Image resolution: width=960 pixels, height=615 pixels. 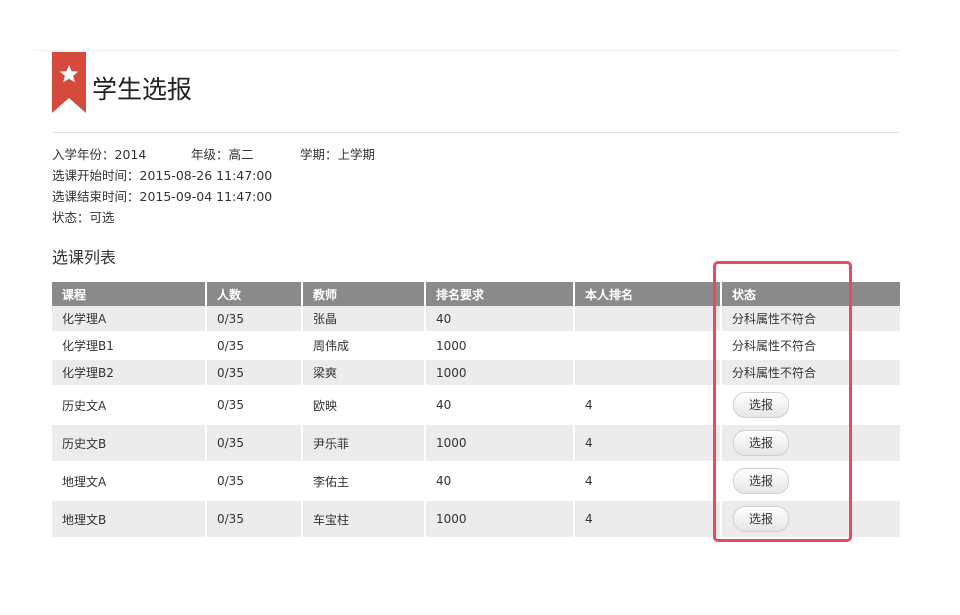 I want to click on table-row: 历史文B 0/35 尹乐菲 1000 4 选报, so click(x=476, y=443).